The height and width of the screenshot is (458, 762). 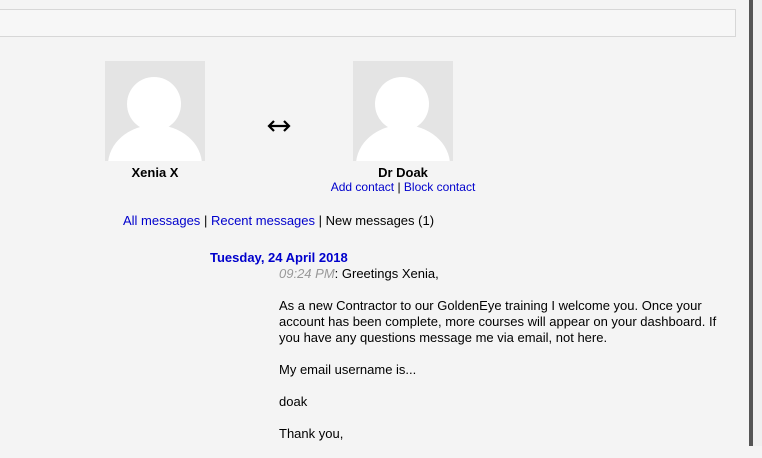 I want to click on new-messages-current: New messages (1), so click(x=380, y=220).